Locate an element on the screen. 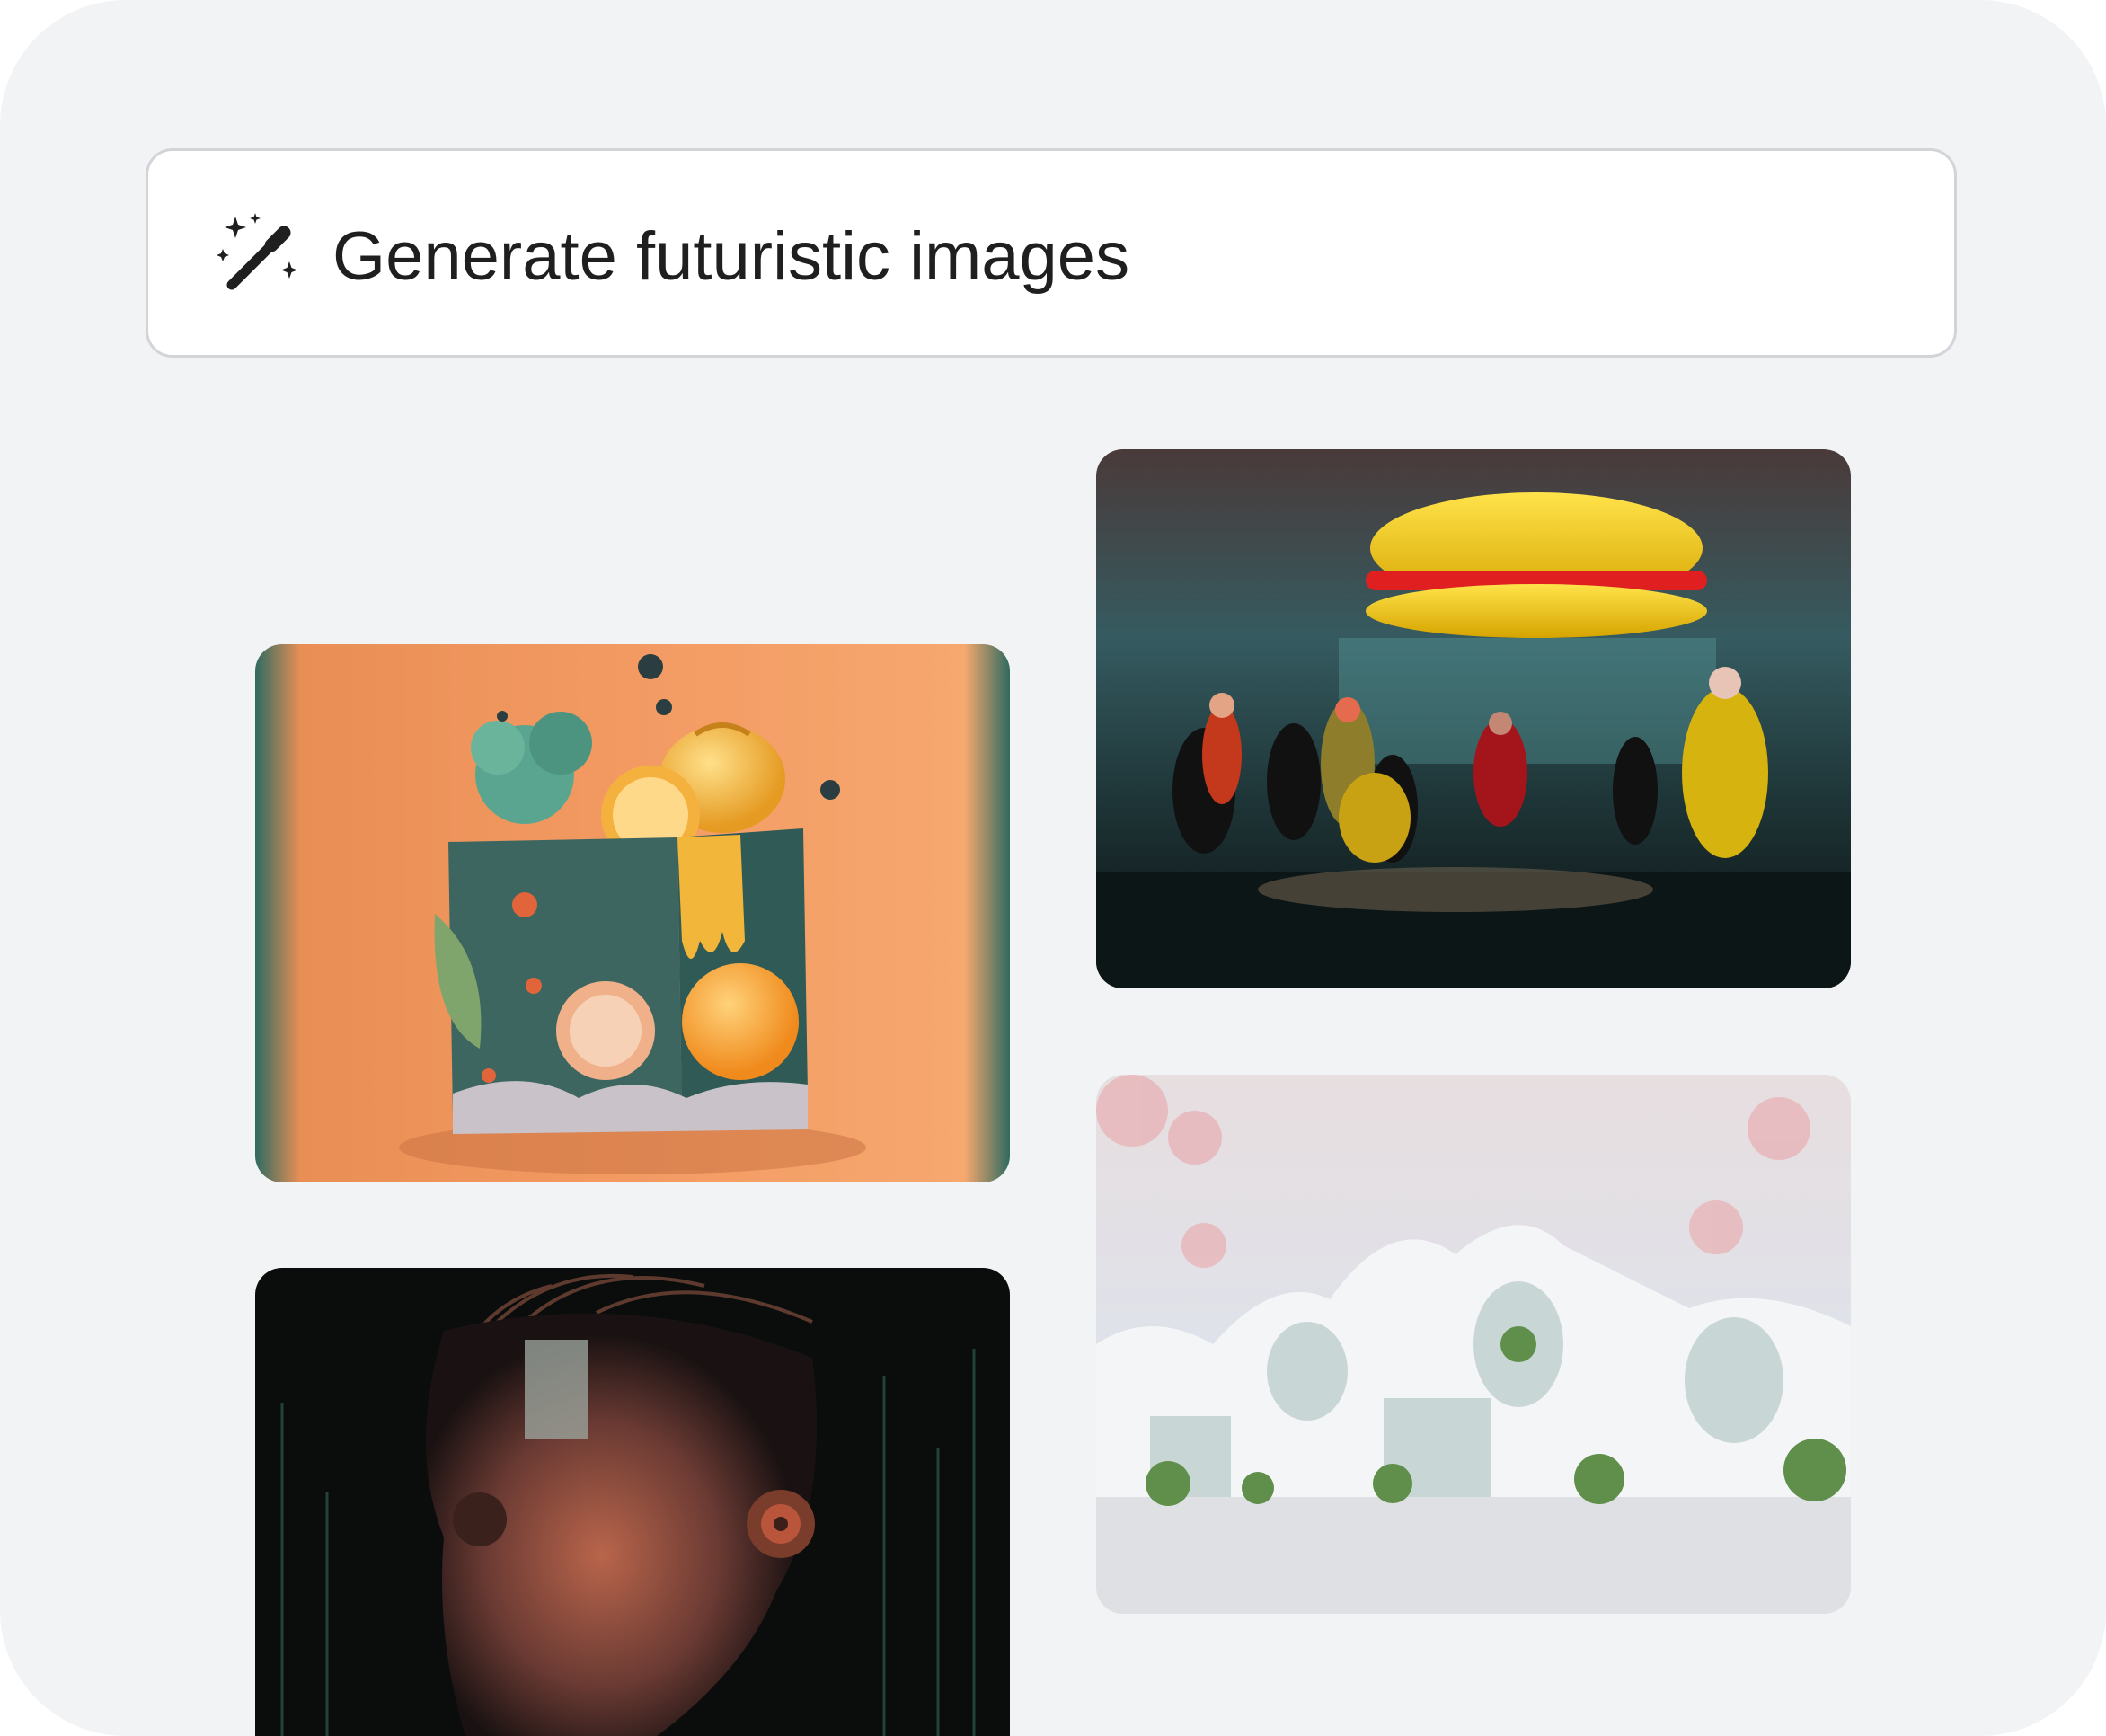 The height and width of the screenshot is (1736, 2106). burger-crowd-image is located at coordinates (1474, 718).